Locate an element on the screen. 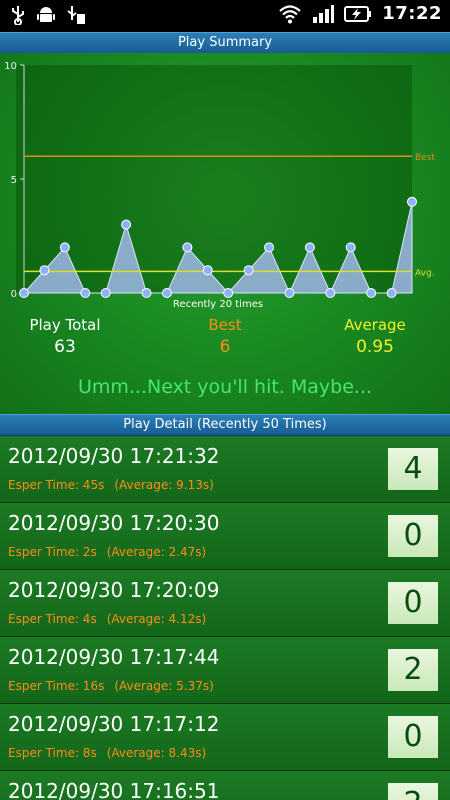  stats-row: Play Total 63 Best 6 Average 0.95 is located at coordinates (225, 341).